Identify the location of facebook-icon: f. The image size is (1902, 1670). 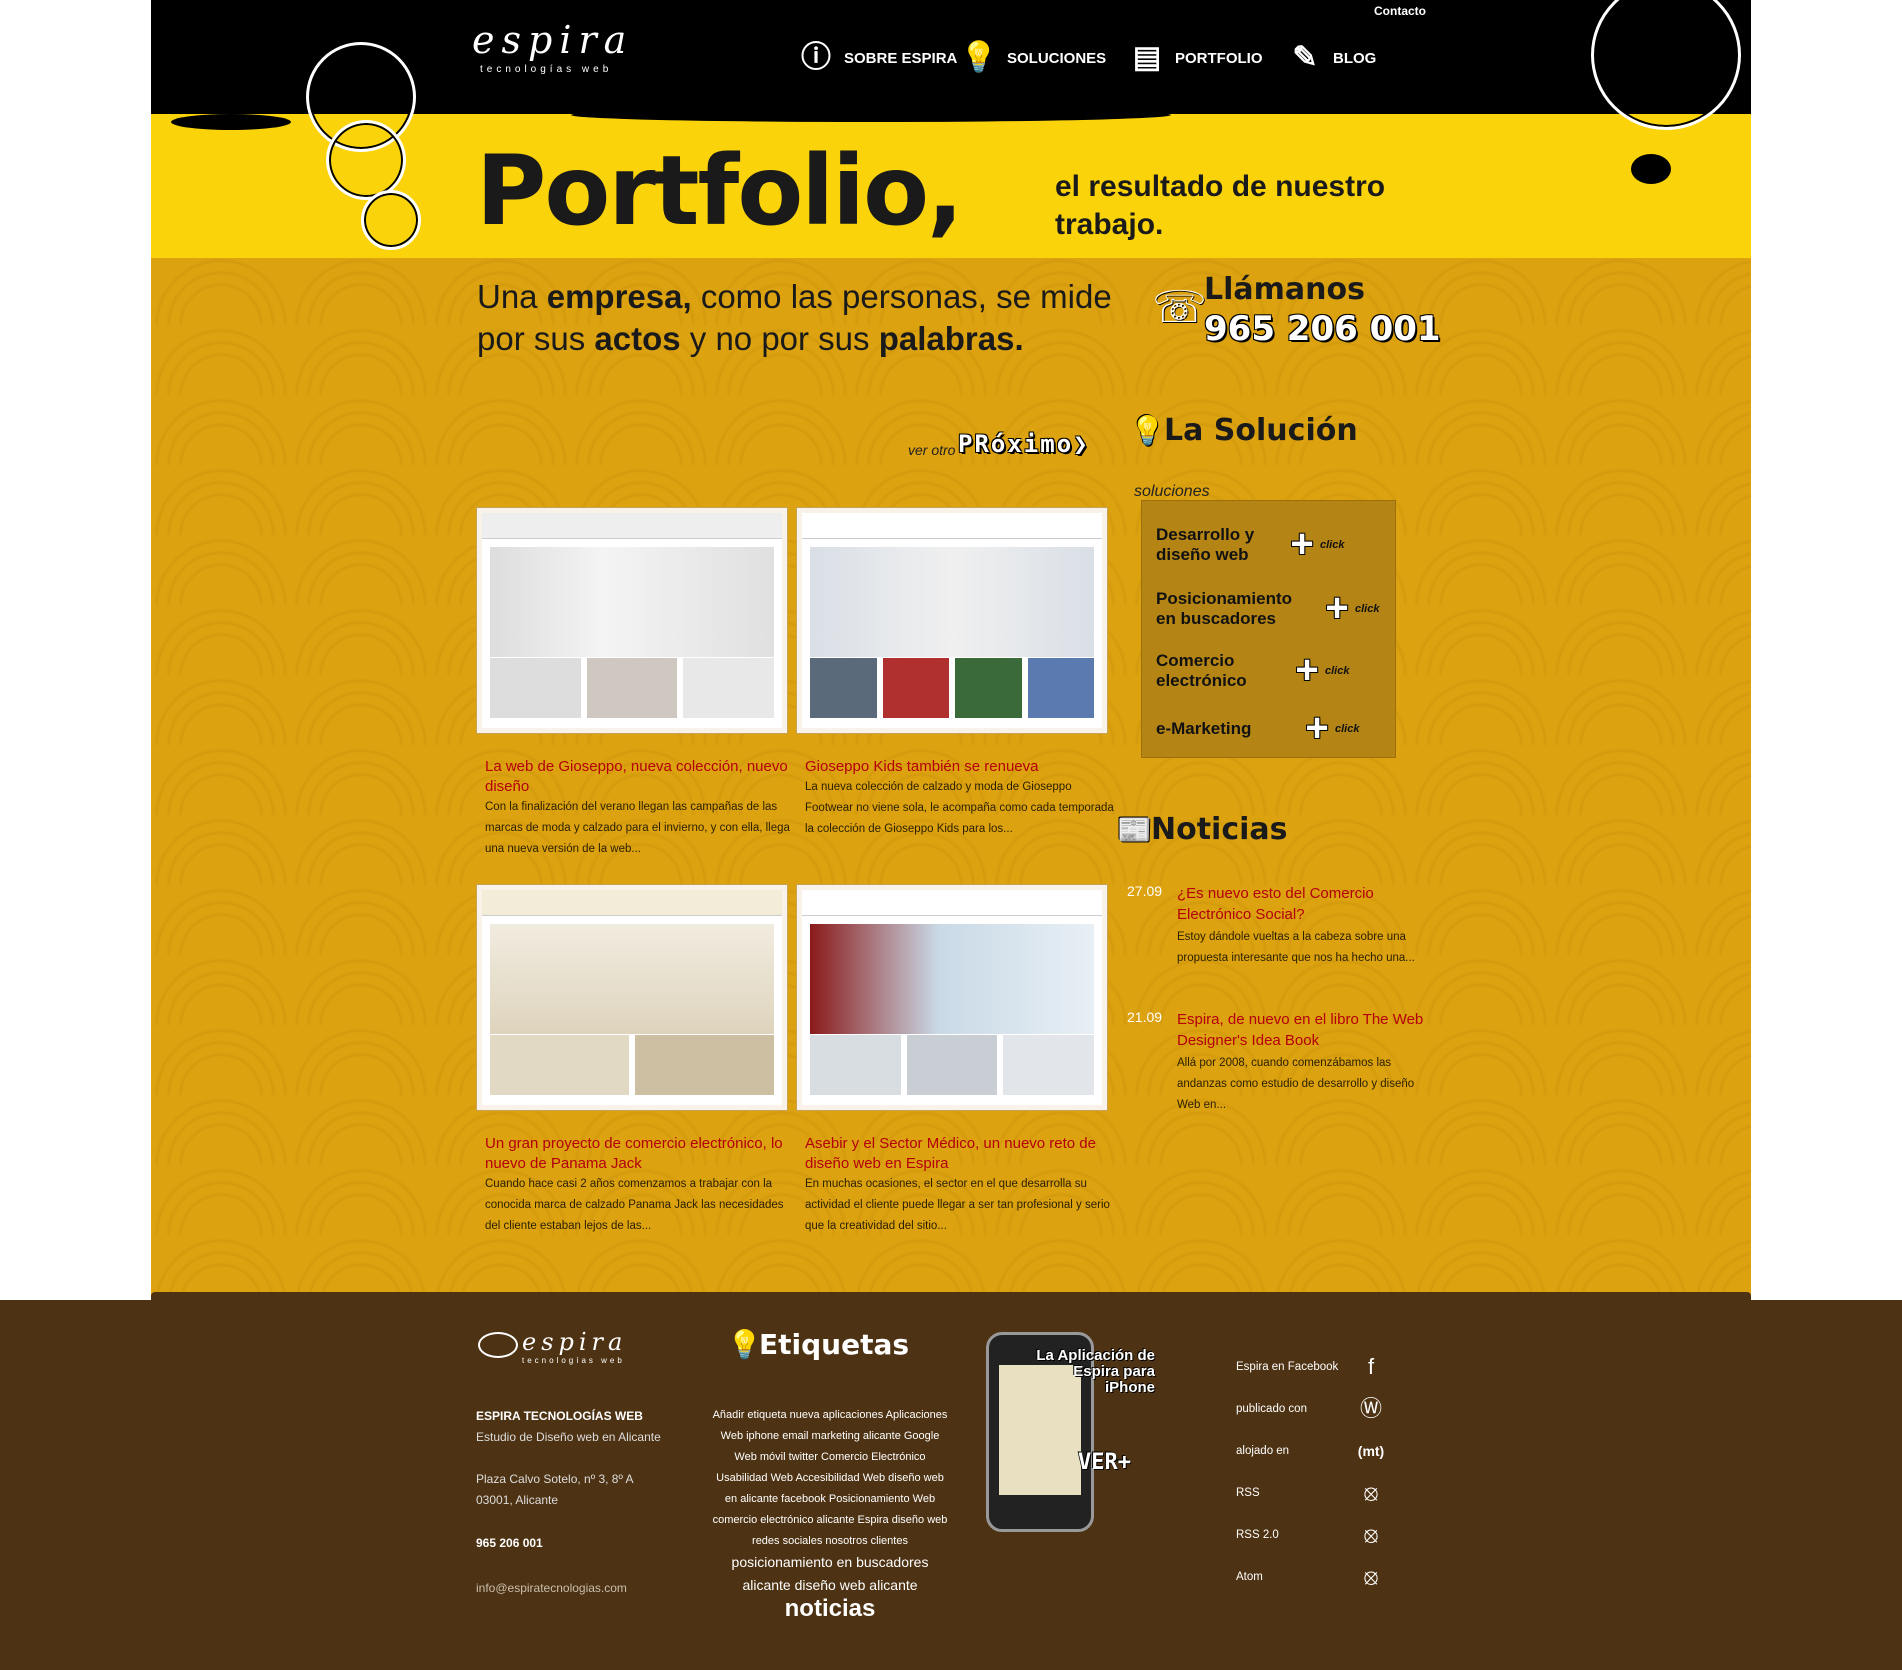
(1371, 1366).